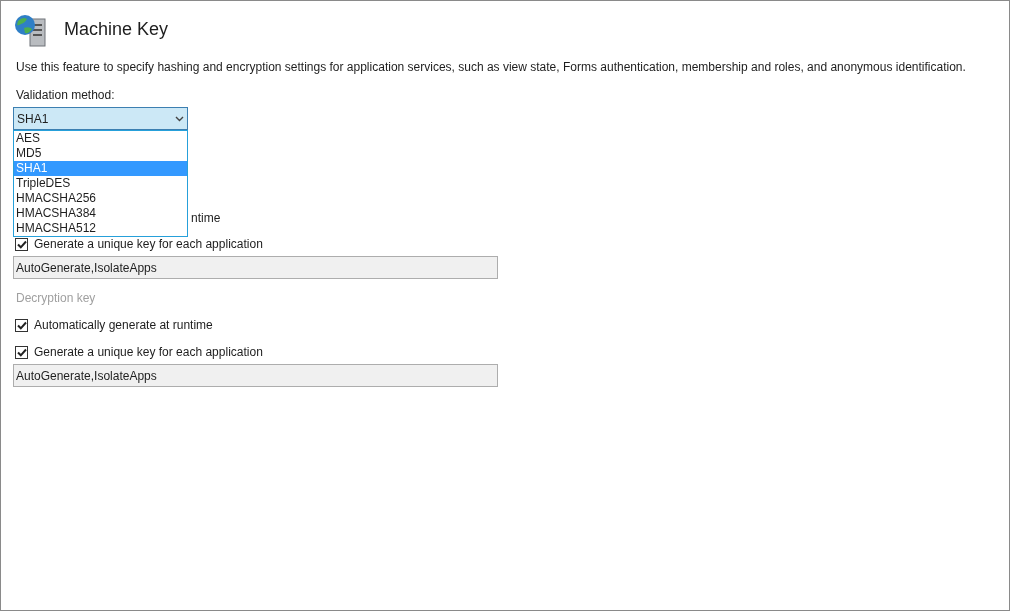 The width and height of the screenshot is (1010, 611). I want to click on validation-method-label: Validation method:, so click(66, 95).